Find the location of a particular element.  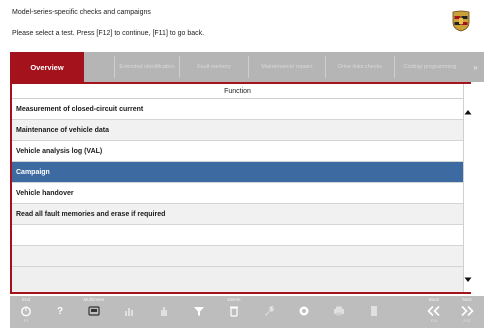

record-button is located at coordinates (304, 312).